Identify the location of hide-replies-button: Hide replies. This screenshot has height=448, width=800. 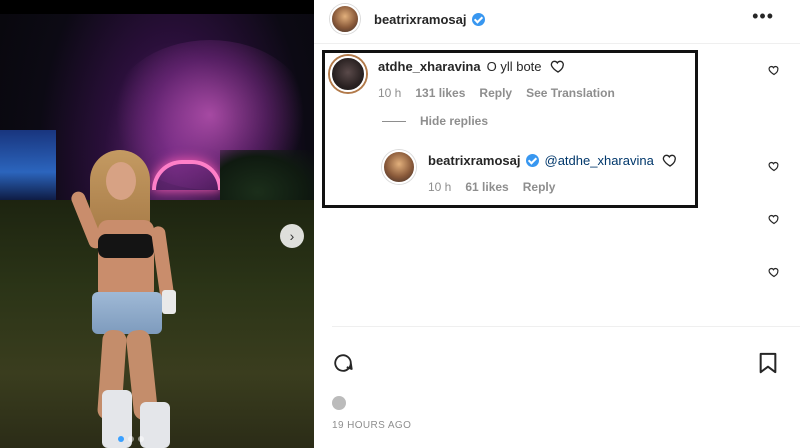
(435, 121).